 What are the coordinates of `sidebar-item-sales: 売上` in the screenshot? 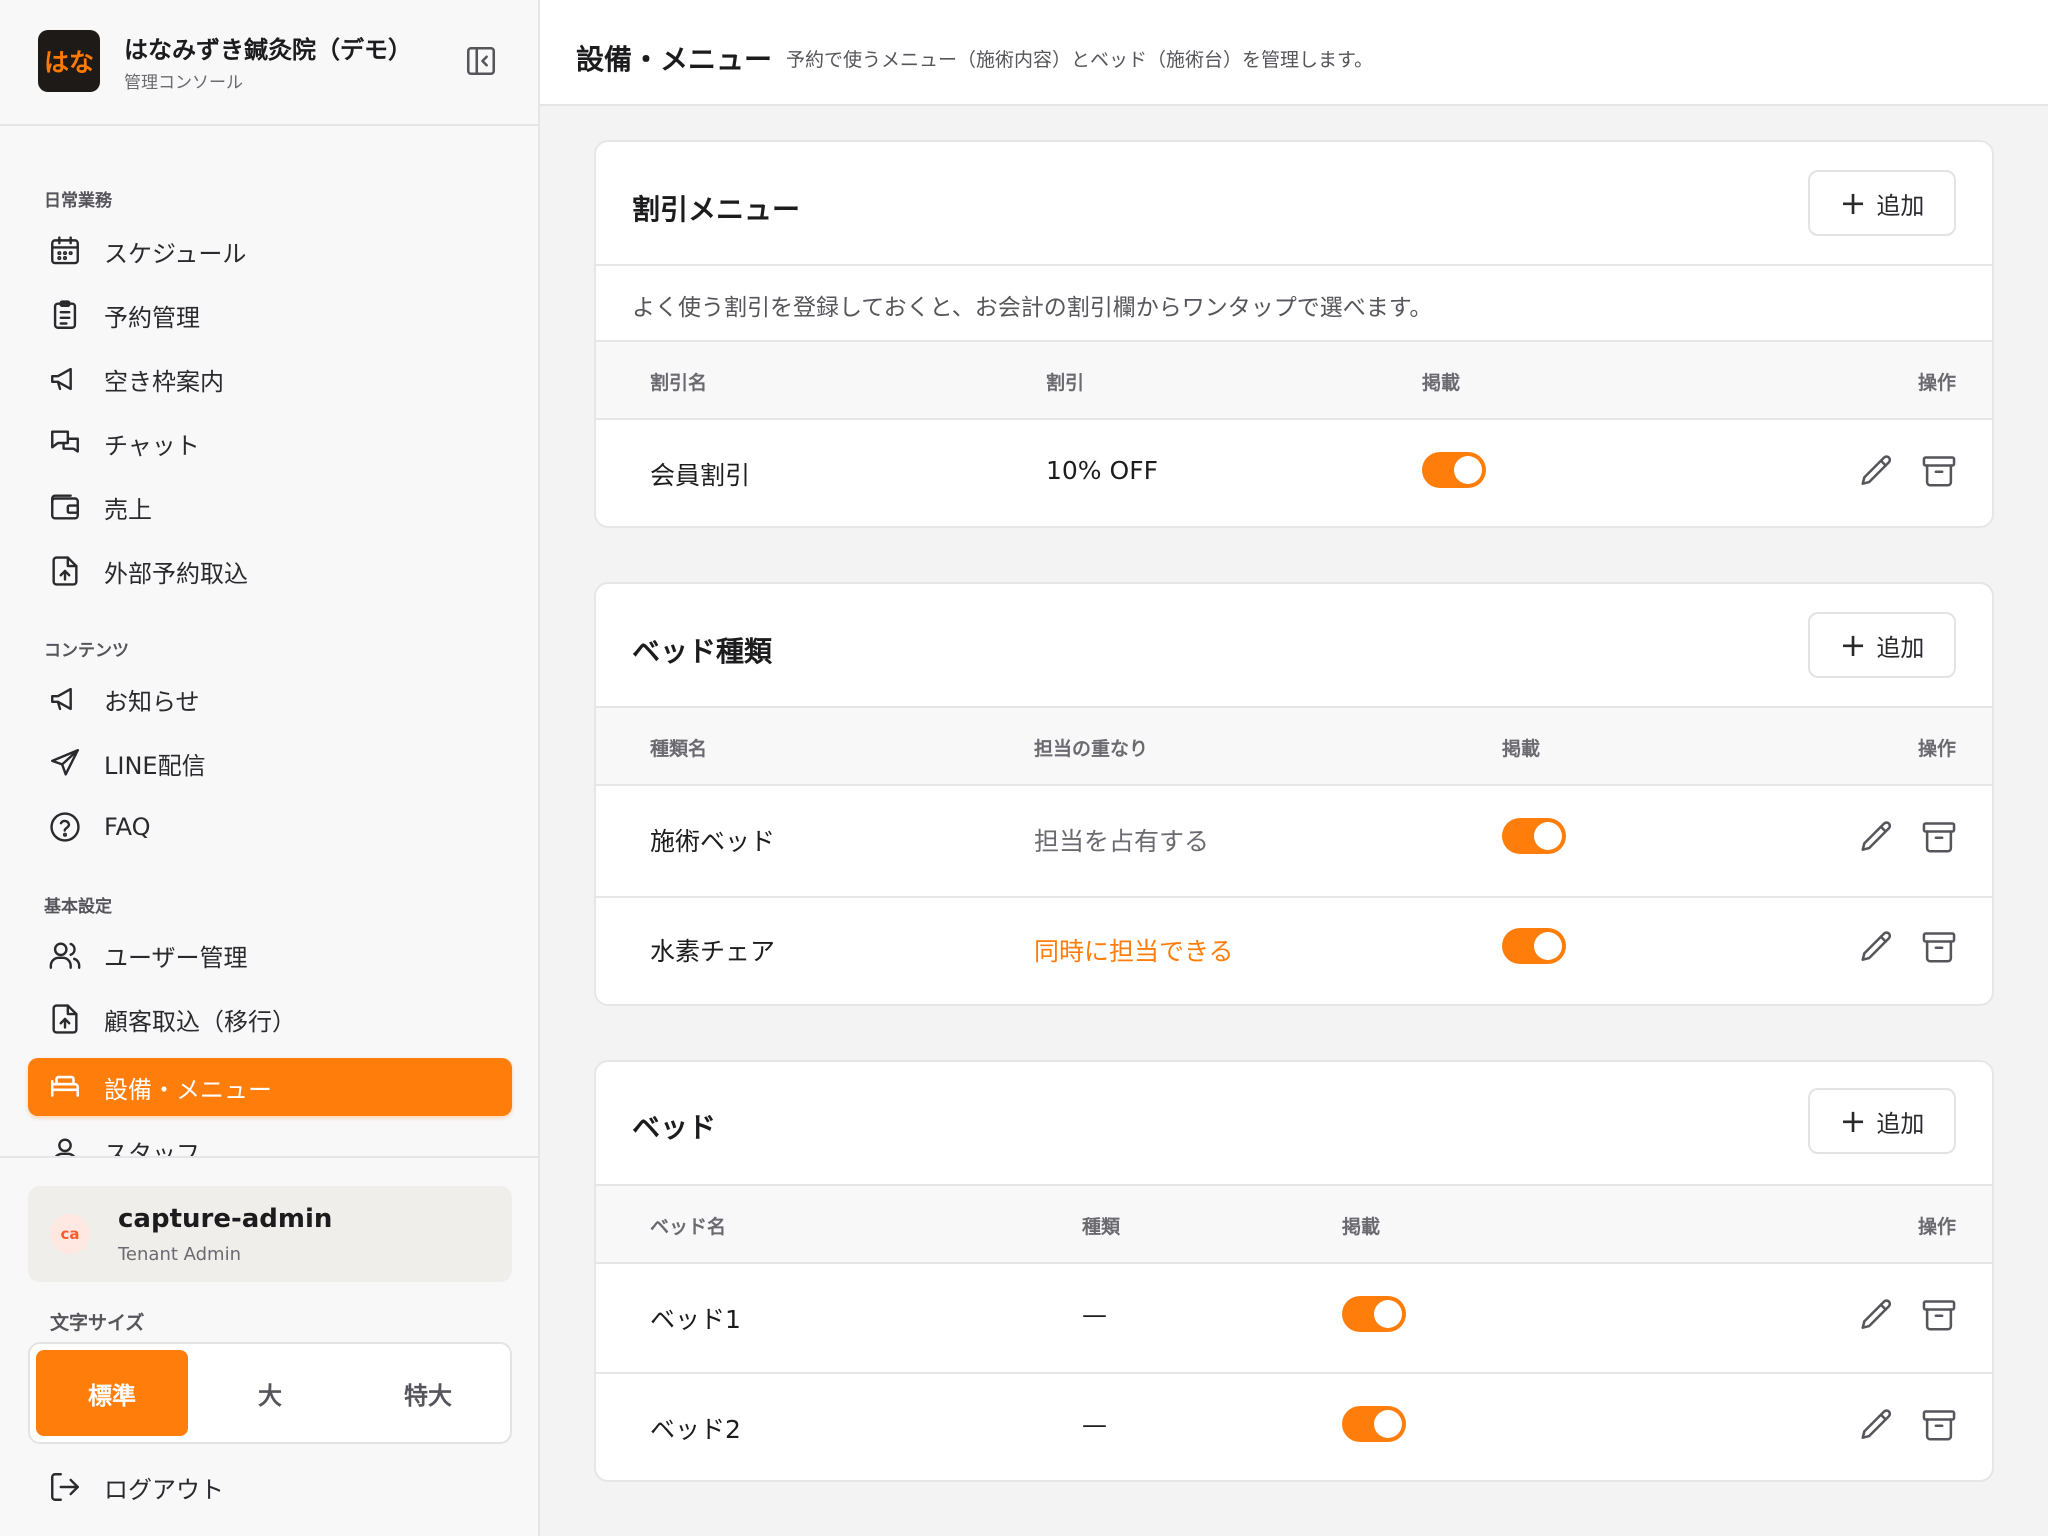 It's located at (270, 507).